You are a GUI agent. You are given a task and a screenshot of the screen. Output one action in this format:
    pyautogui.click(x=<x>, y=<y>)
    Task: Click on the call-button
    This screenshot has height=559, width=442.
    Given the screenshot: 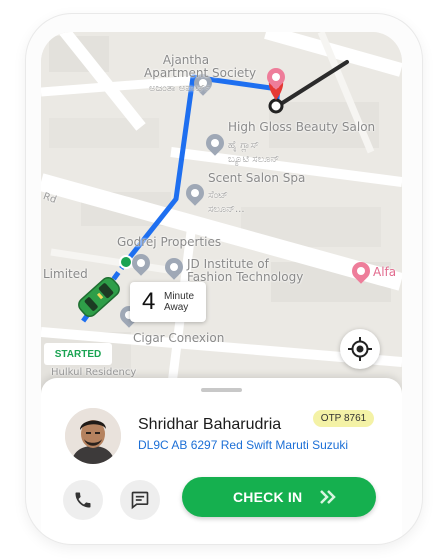 What is the action you would take?
    pyautogui.click(x=83, y=500)
    